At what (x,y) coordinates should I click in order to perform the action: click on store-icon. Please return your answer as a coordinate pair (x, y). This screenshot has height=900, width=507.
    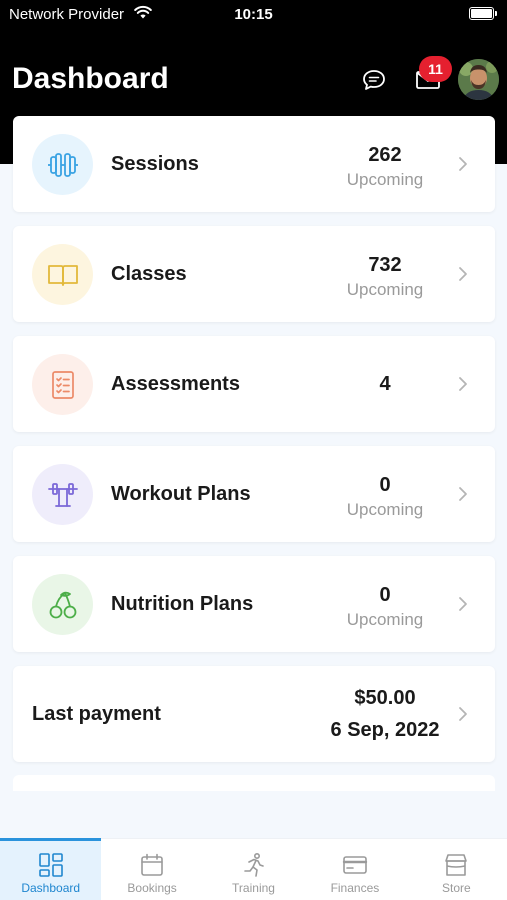
    Looking at the image, I should click on (456, 865).